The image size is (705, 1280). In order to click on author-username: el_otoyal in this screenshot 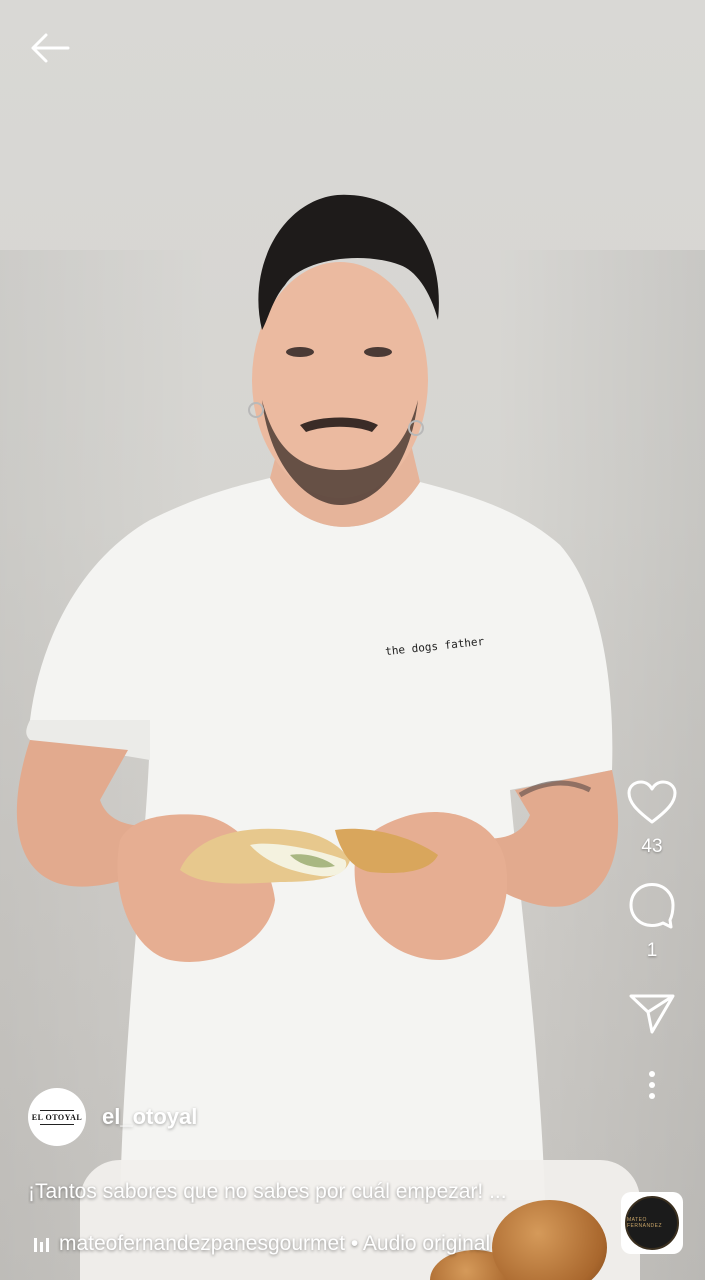, I will do `click(149, 1117)`.